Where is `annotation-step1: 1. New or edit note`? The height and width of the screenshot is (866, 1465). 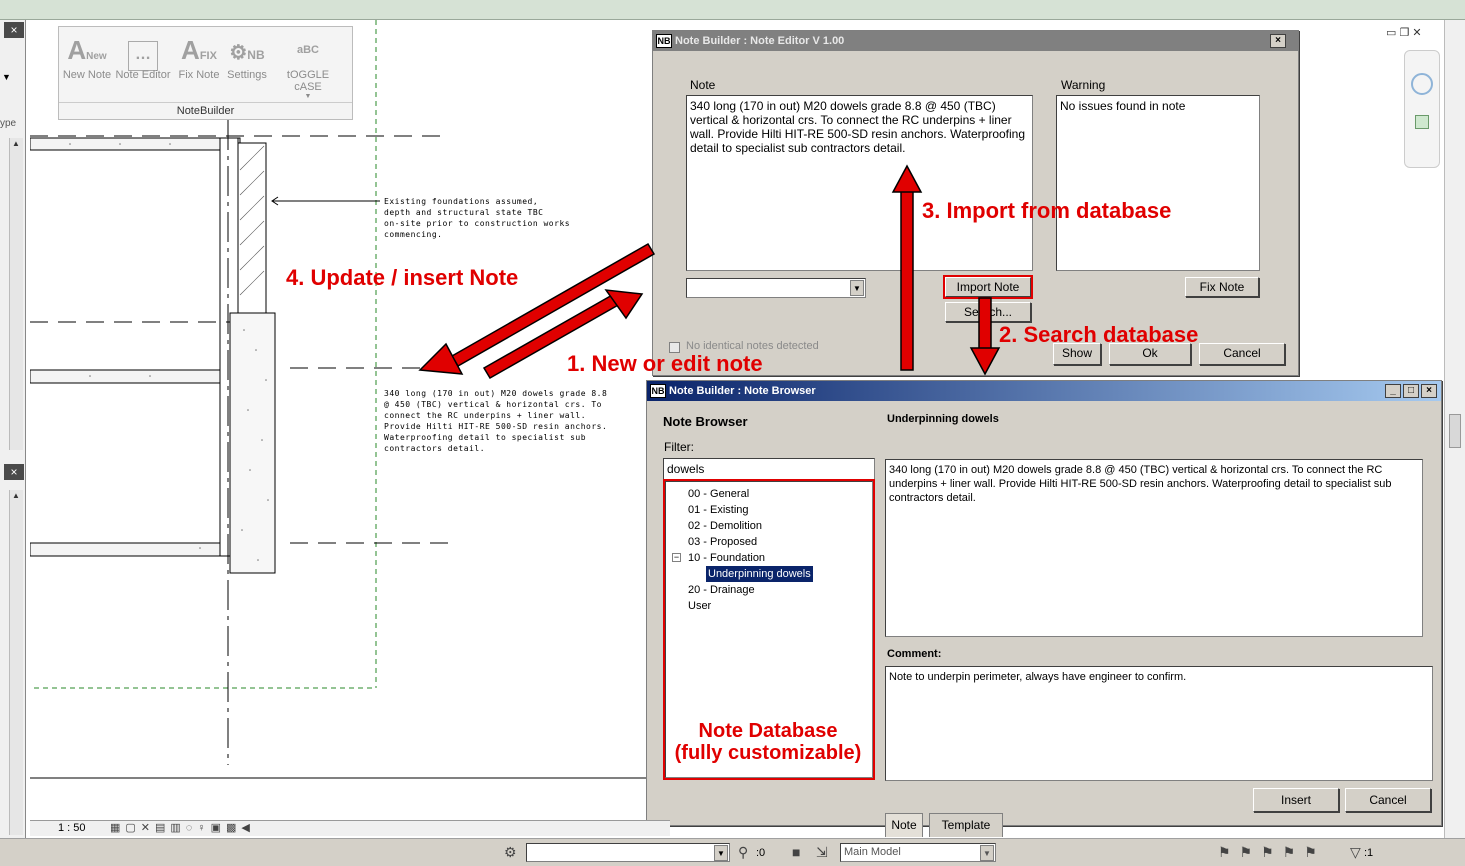 annotation-step1: 1. New or edit note is located at coordinates (665, 363).